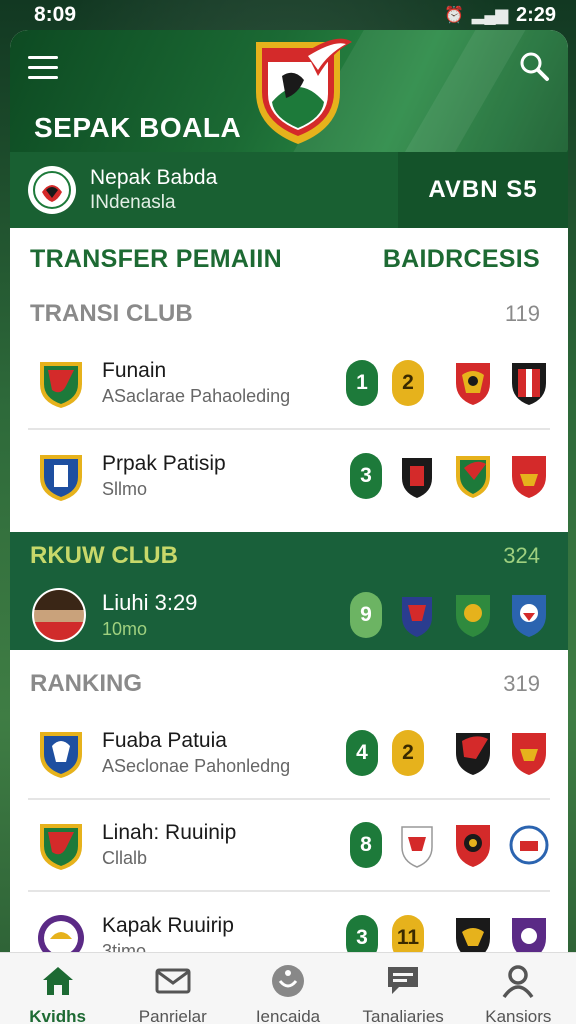 Image resolution: width=576 pixels, height=1024 pixels. What do you see at coordinates (289, 615) in the screenshot?
I see `featured-row: Liuhi 3:29 10mo 9` at bounding box center [289, 615].